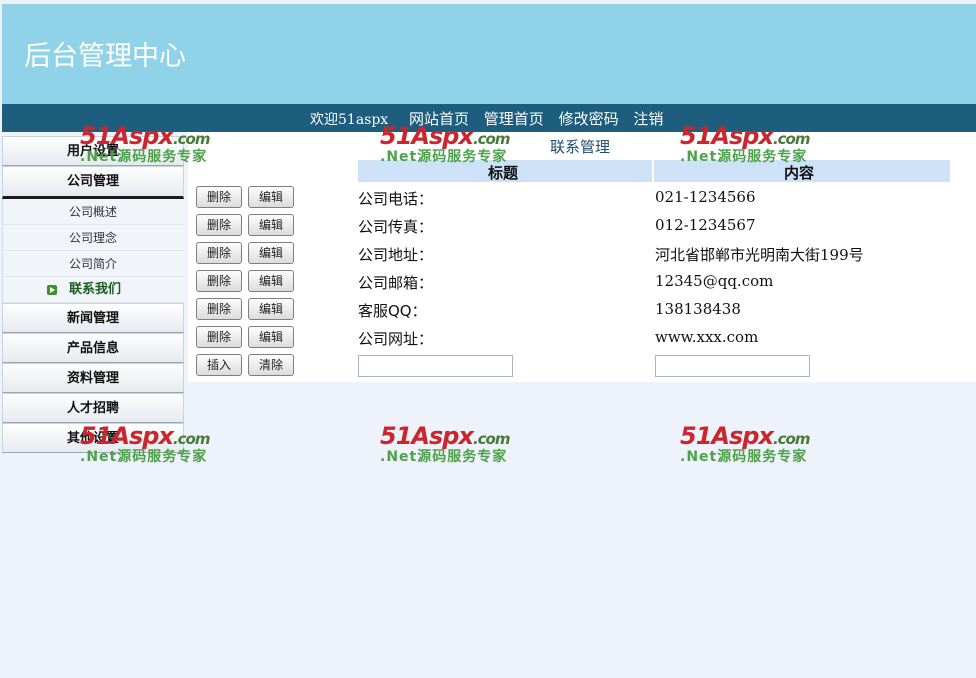 The image size is (976, 678). Describe the element at coordinates (435, 366) in the screenshot. I see `new-title-input` at that location.